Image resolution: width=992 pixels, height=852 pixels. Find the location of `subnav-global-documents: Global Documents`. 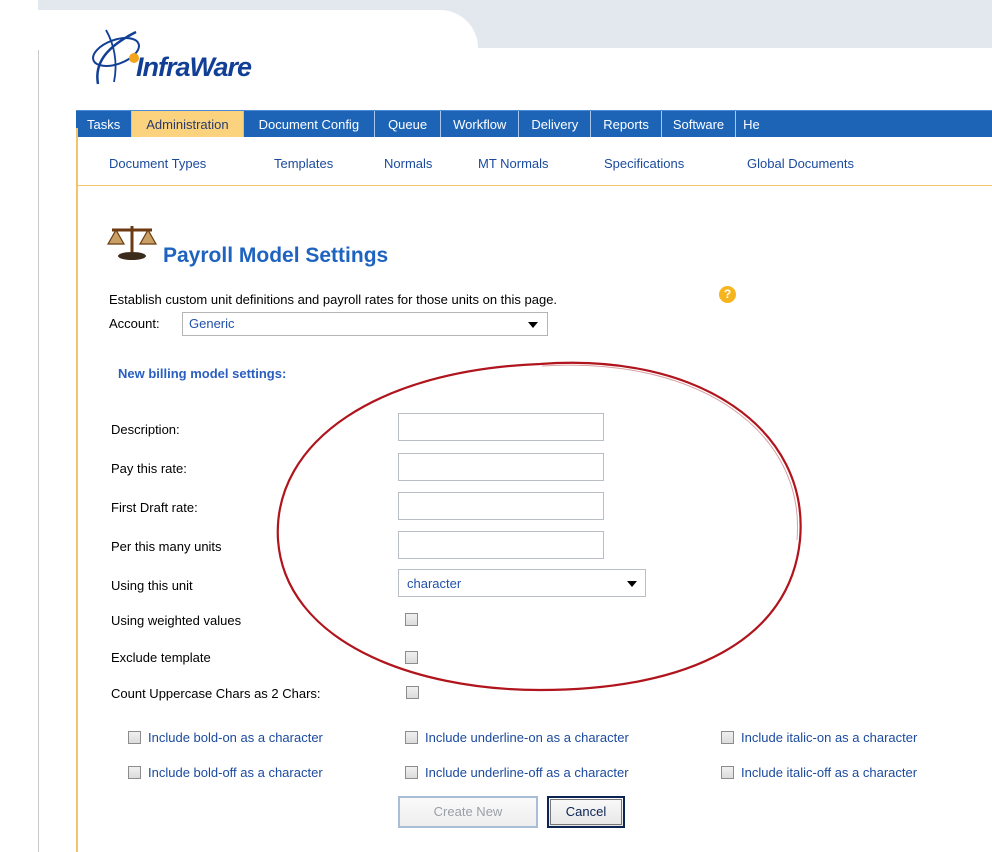

subnav-global-documents: Global Documents is located at coordinates (800, 163).